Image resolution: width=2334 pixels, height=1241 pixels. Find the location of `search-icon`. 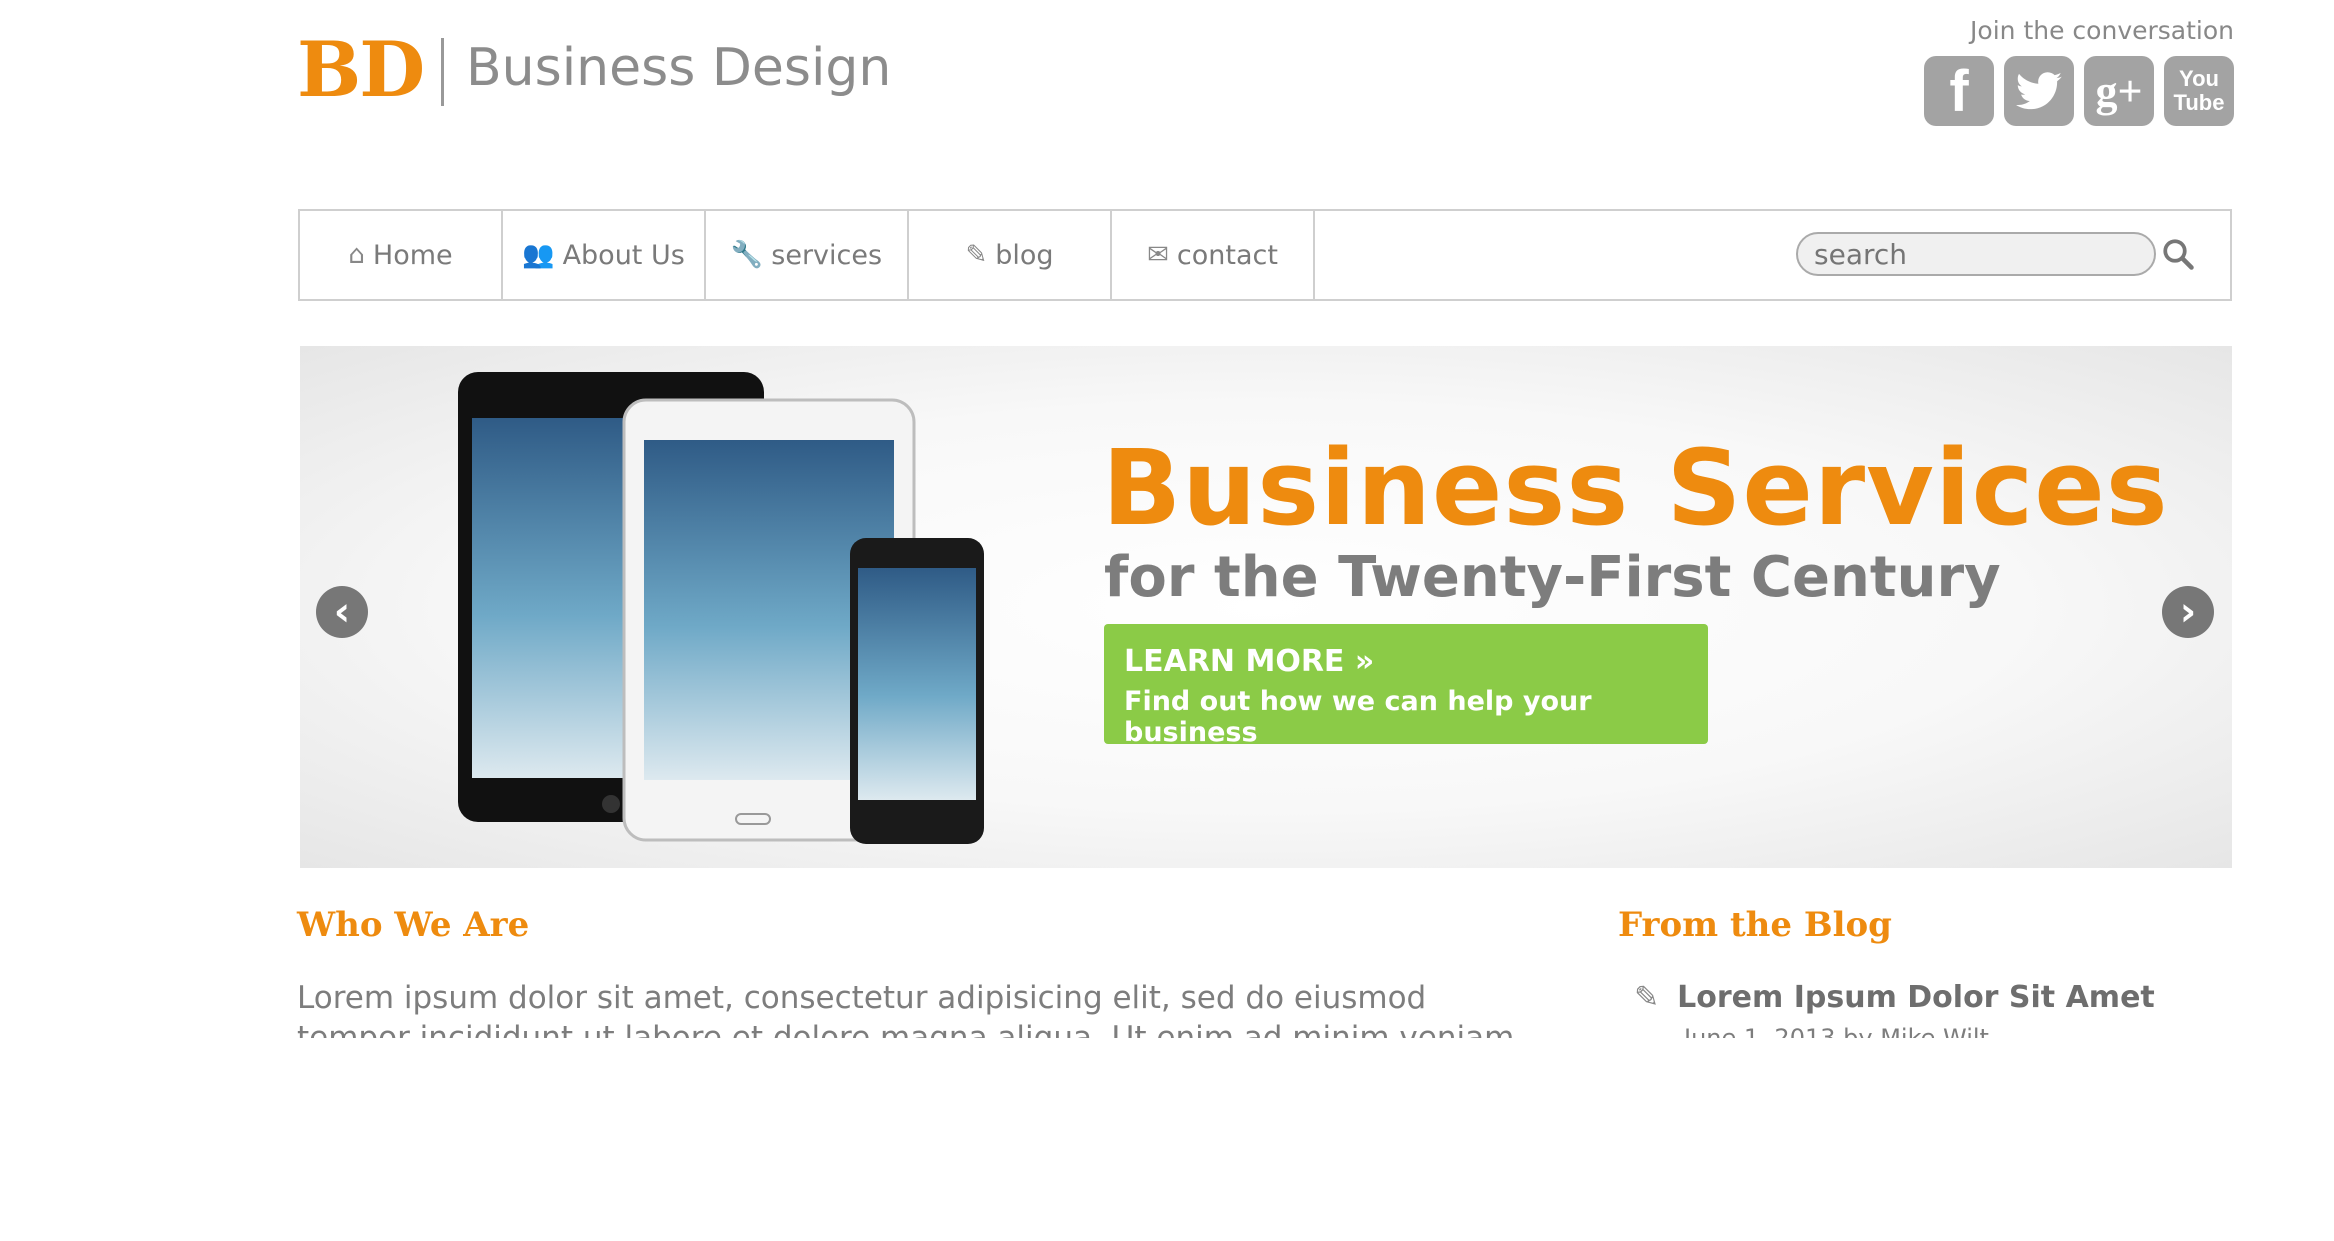

search-icon is located at coordinates (2178, 254).